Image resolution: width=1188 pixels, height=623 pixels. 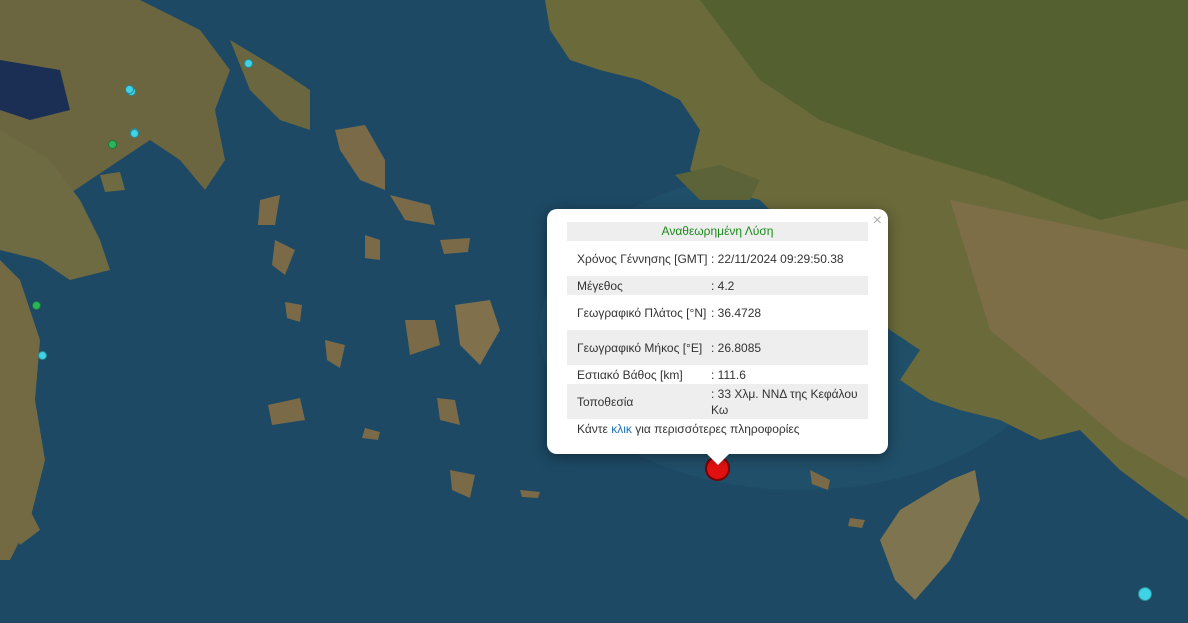 I want to click on info-row-latitude: Γεωγραφικό Πλάτος [°N] : 36.4728, so click(x=717, y=312).